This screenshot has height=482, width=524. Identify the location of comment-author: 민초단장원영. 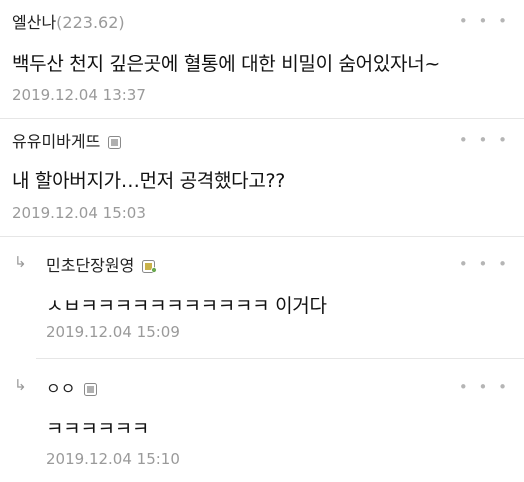
(102, 264).